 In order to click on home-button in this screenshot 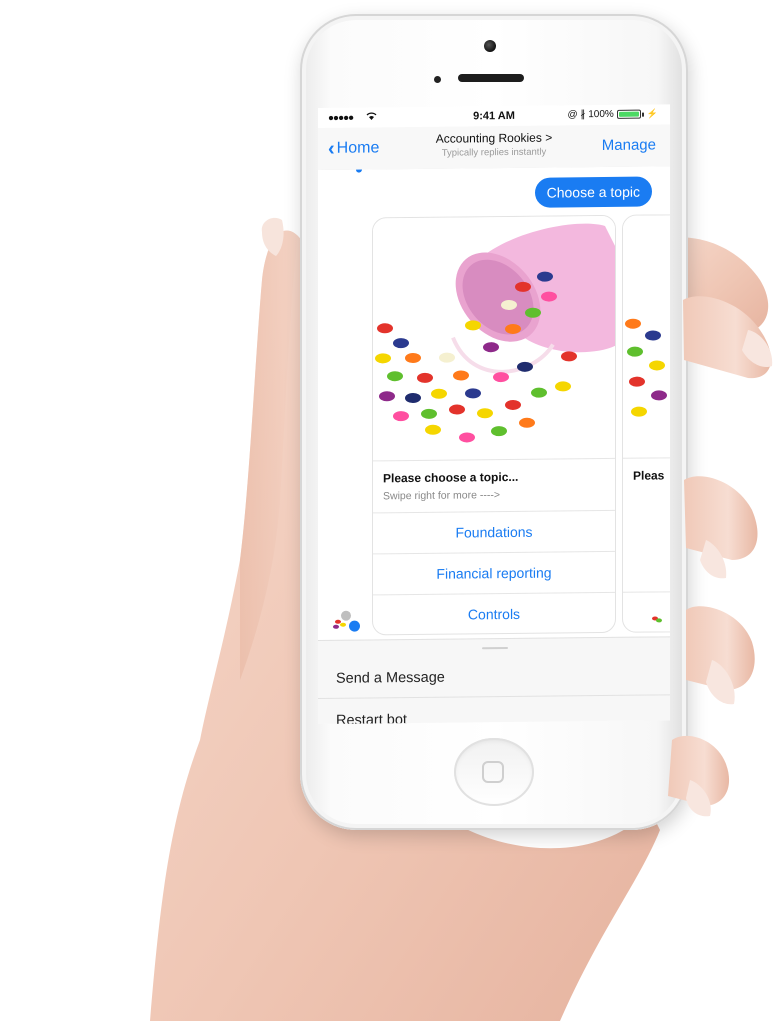, I will do `click(494, 772)`.